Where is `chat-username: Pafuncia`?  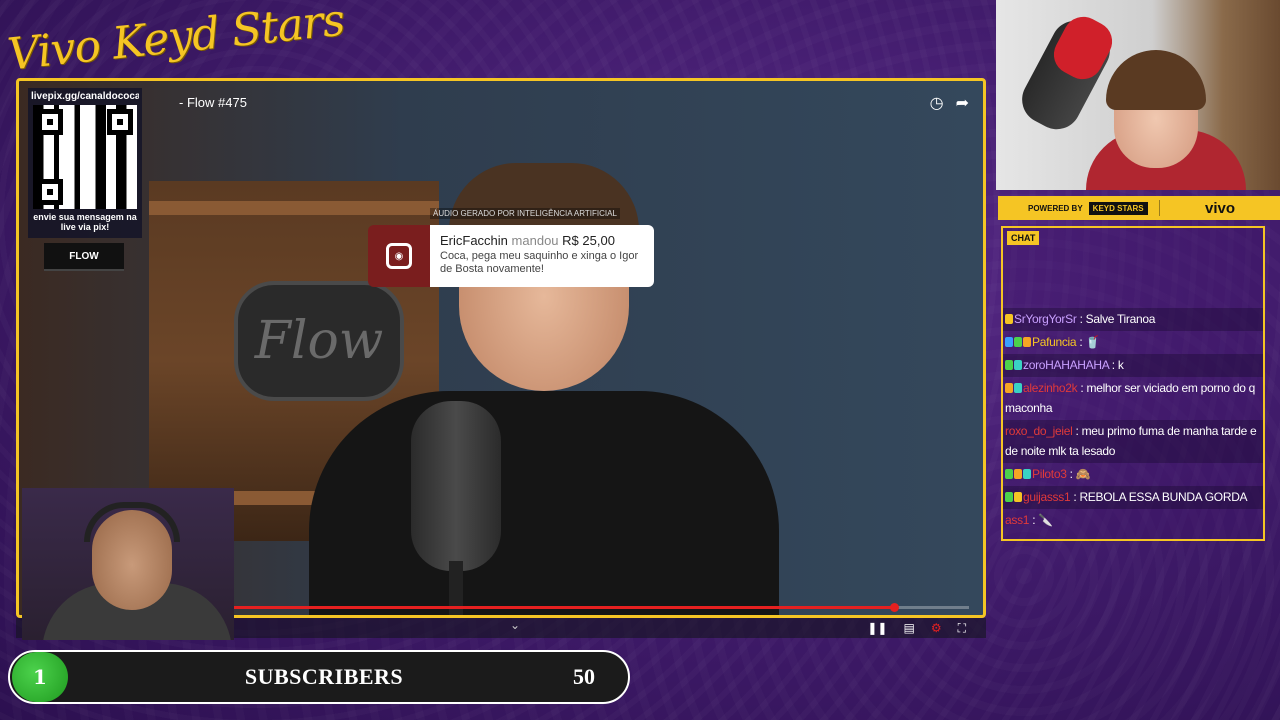
chat-username: Pafuncia is located at coordinates (1054, 342).